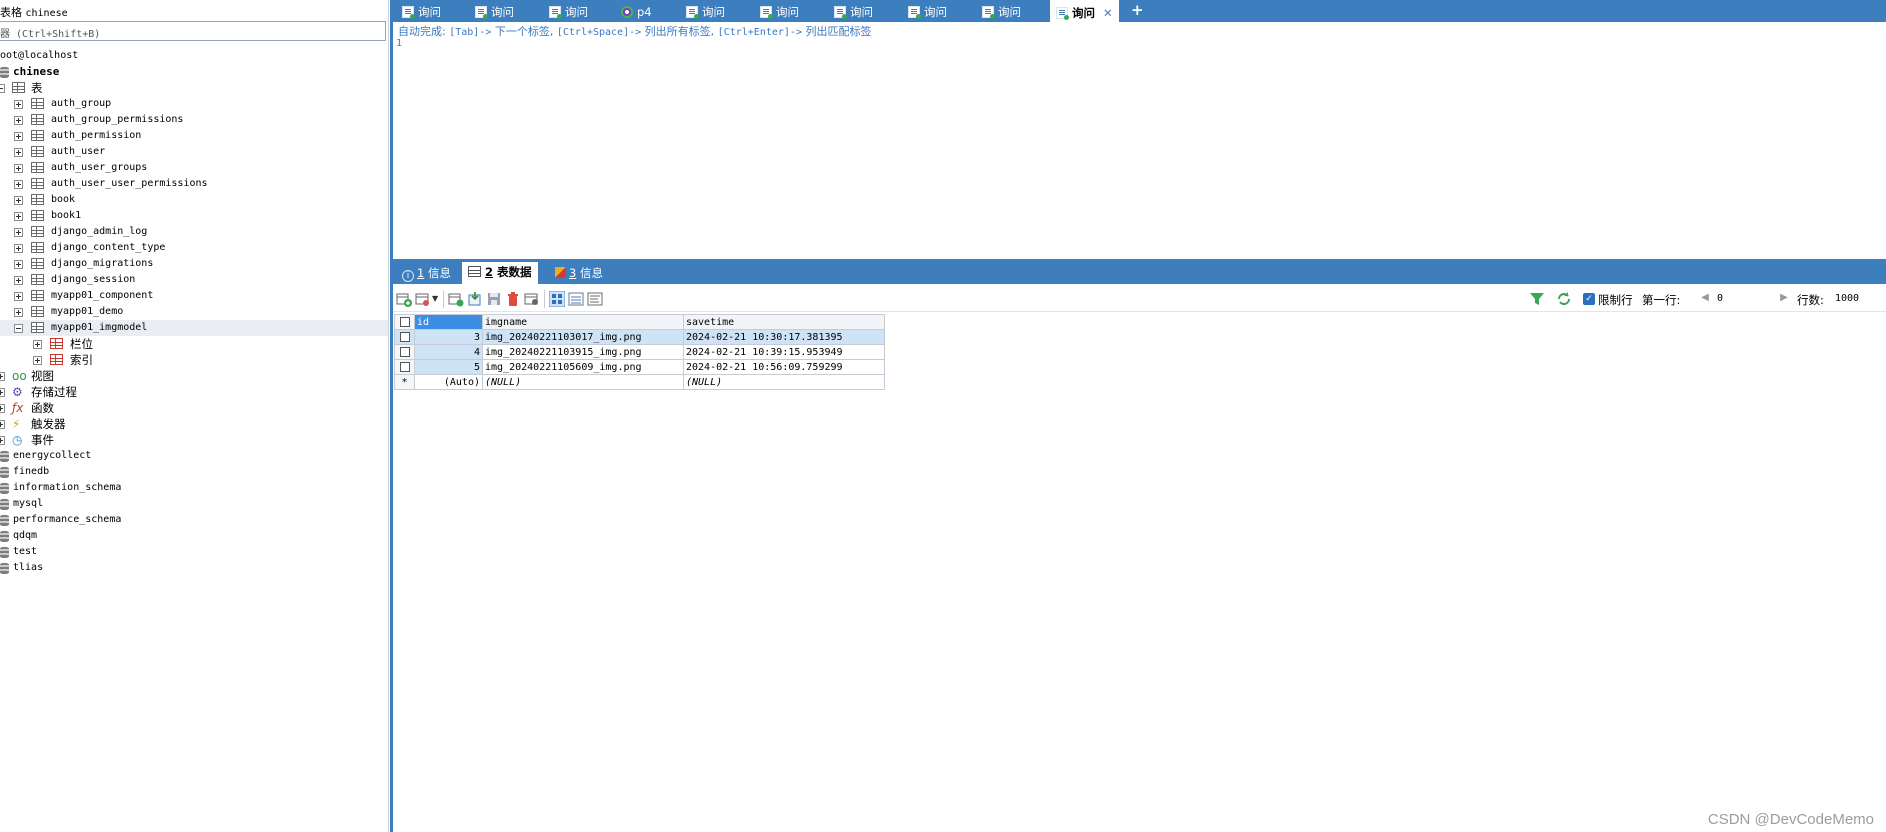  Describe the element at coordinates (784, 352) in the screenshot. I see `cell-savetime: 2024-02-21 10:39:15.953949` at that location.